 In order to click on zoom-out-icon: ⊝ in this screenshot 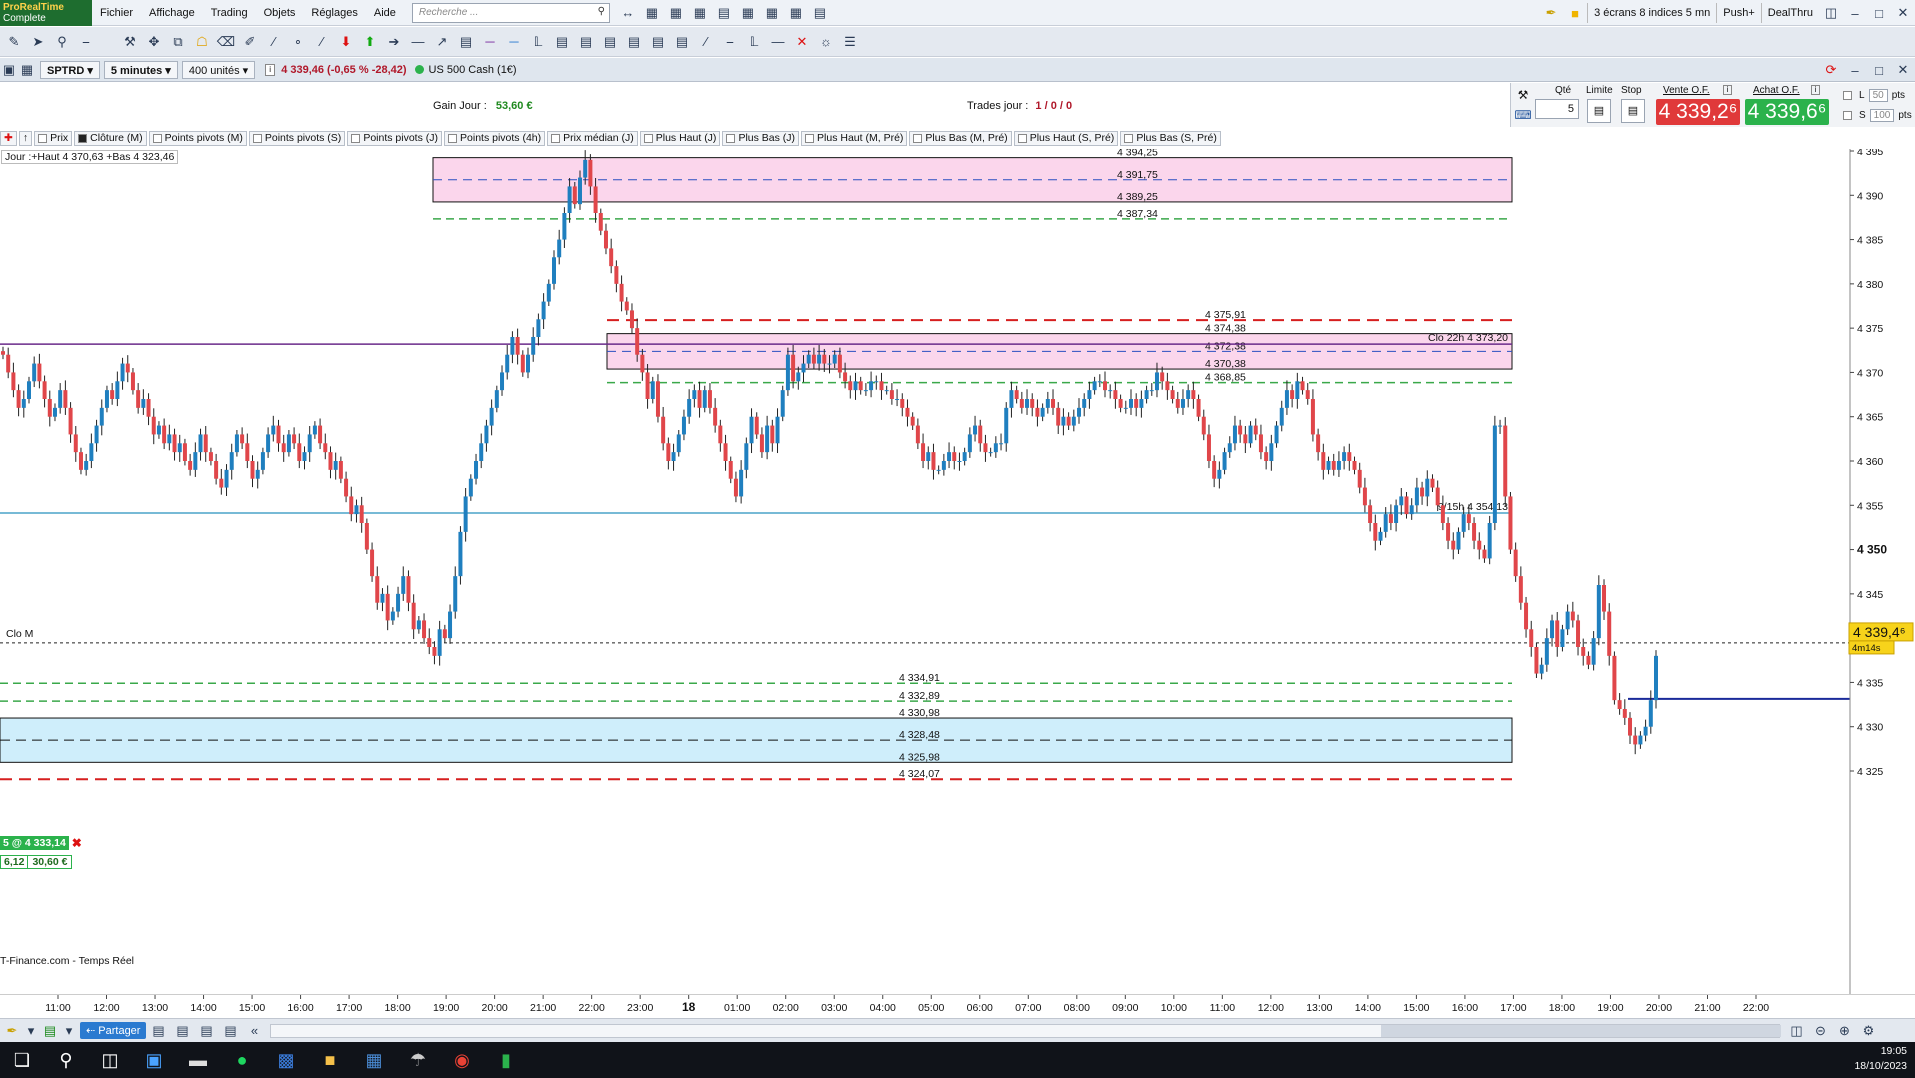, I will do `click(1820, 1031)`.